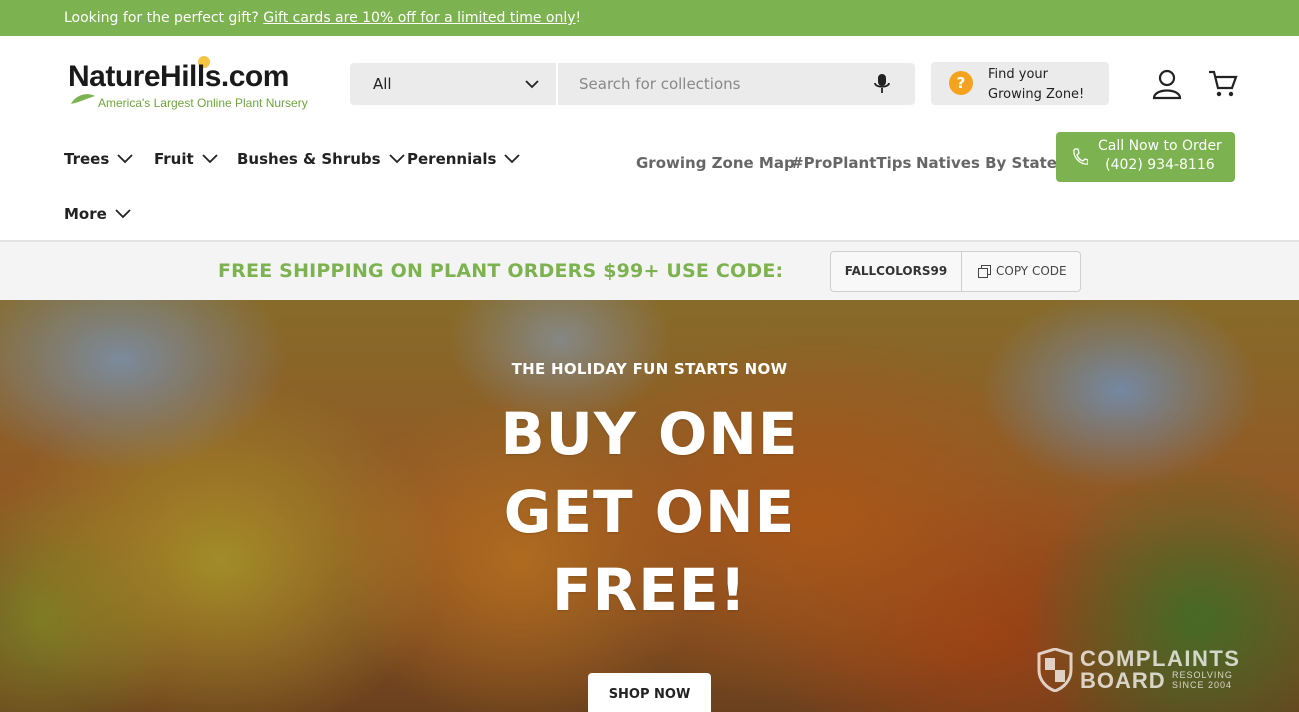 Image resolution: width=1299 pixels, height=712 pixels. What do you see at coordinates (1167, 84) in the screenshot?
I see `account-icon` at bounding box center [1167, 84].